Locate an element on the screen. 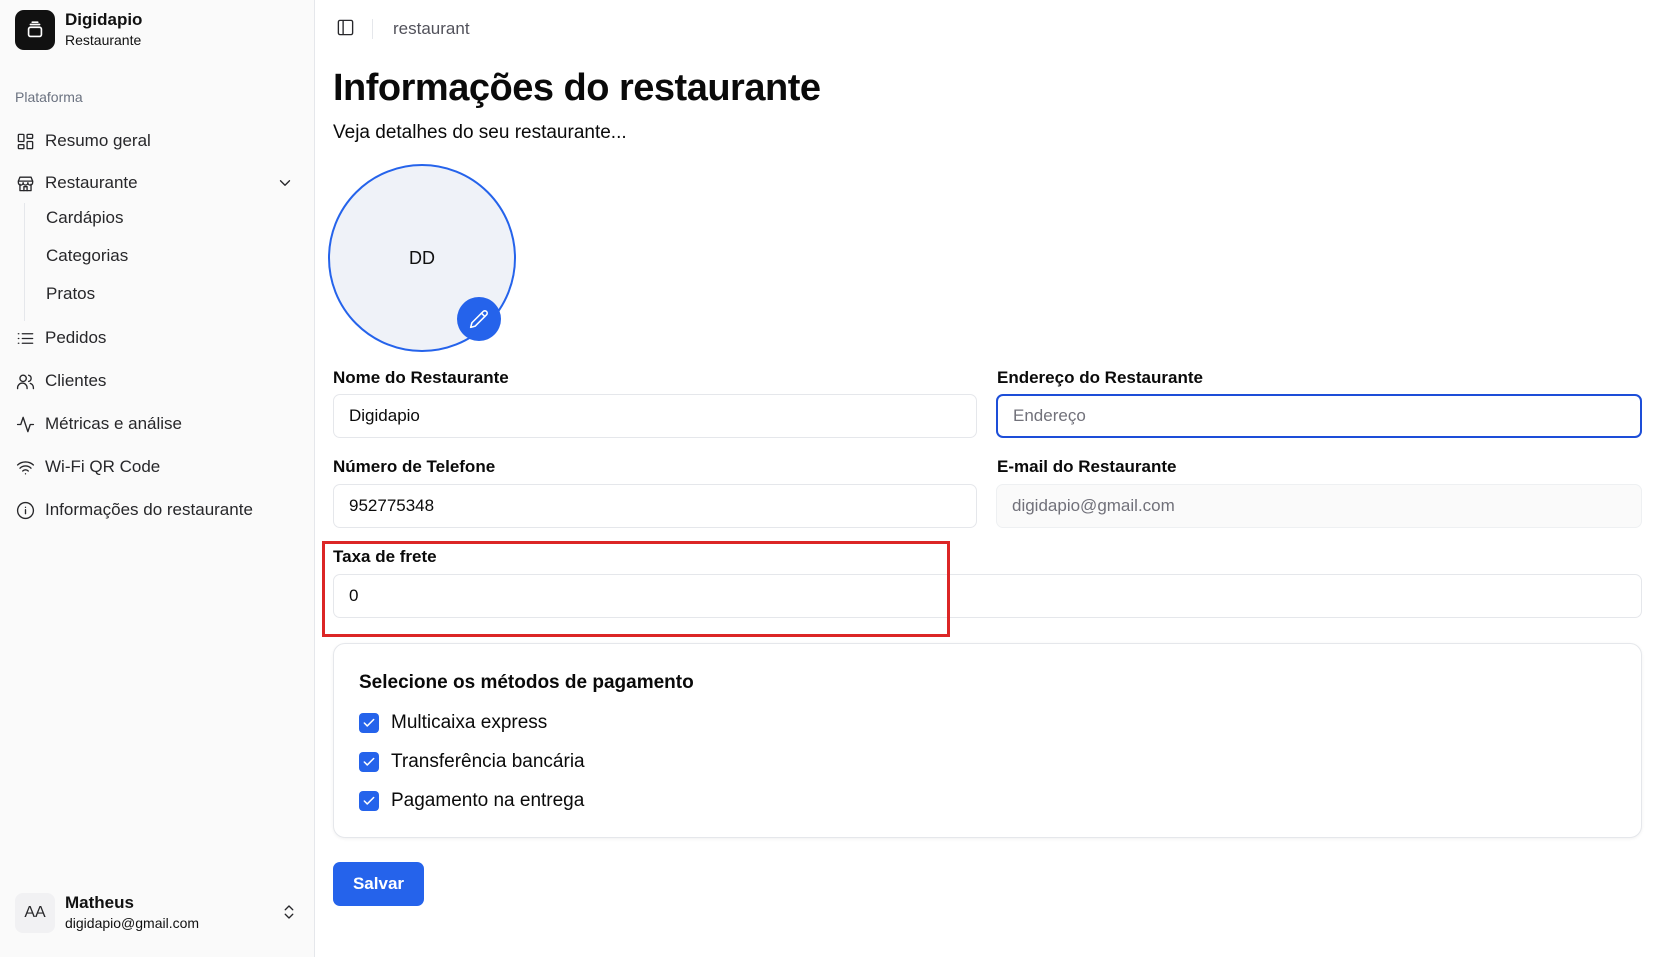 This screenshot has height=957, width=1673. user-menu: AA Matheus digidapio@gmail.com is located at coordinates (157, 913).